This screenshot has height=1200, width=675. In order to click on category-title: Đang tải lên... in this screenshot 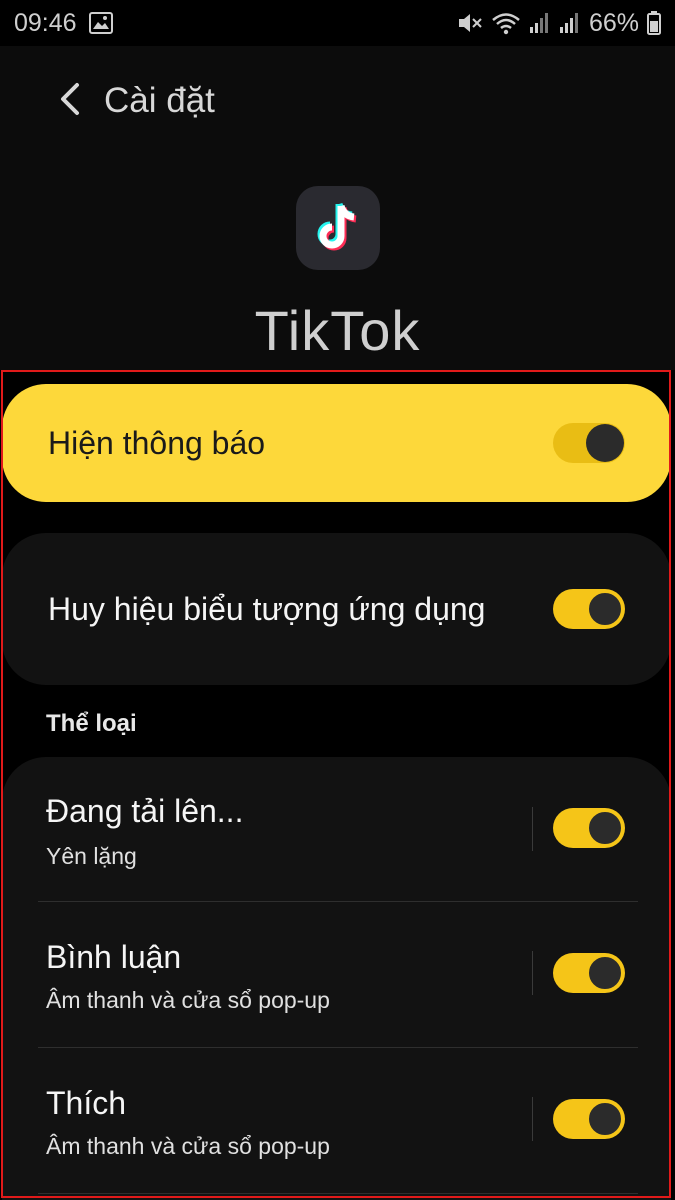, I will do `click(145, 811)`.